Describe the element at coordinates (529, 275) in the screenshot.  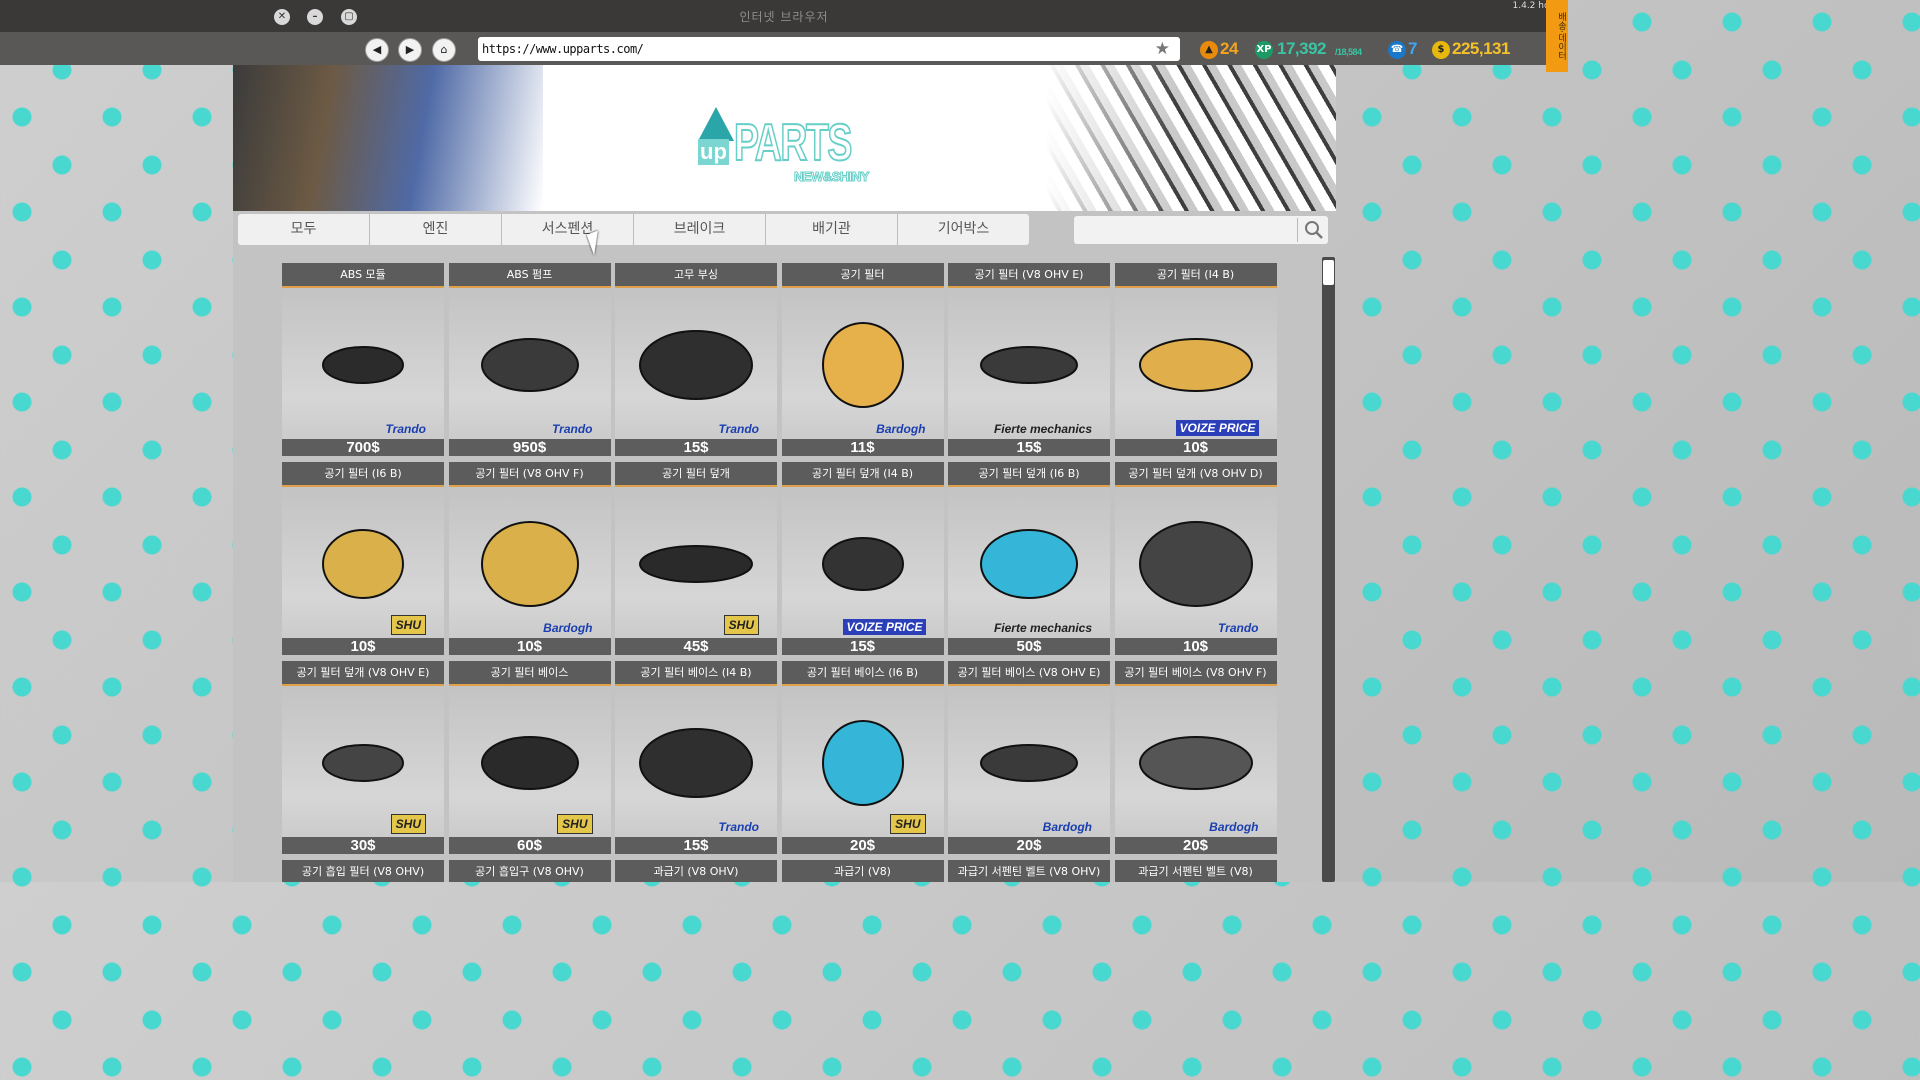
I see `product-name: ABS 펌프` at that location.